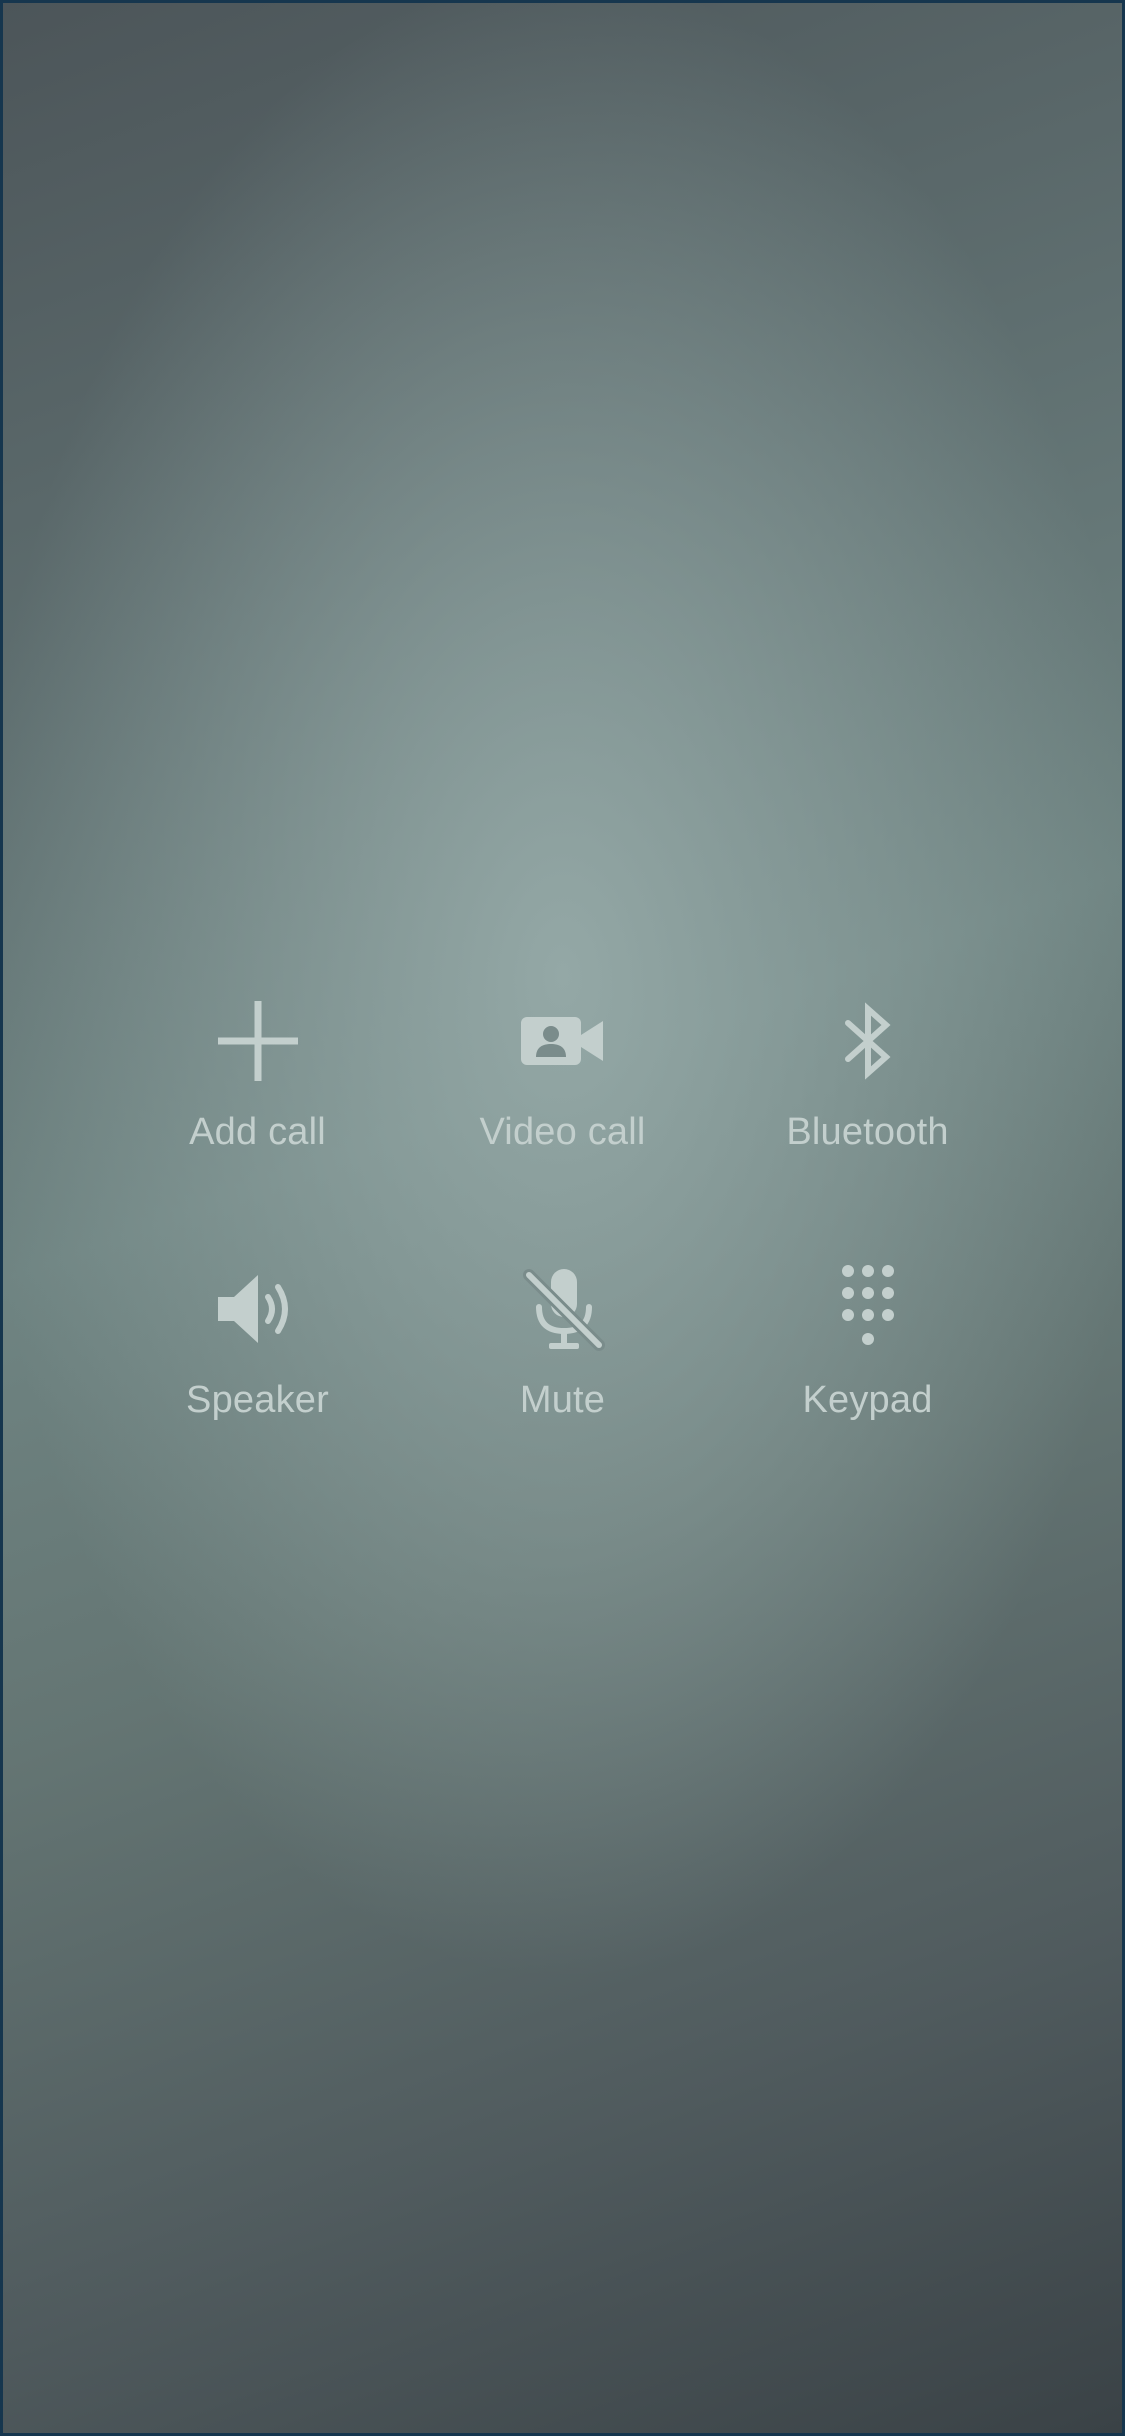 This screenshot has height=2436, width=1125. I want to click on mute-label: Mute, so click(562, 1400).